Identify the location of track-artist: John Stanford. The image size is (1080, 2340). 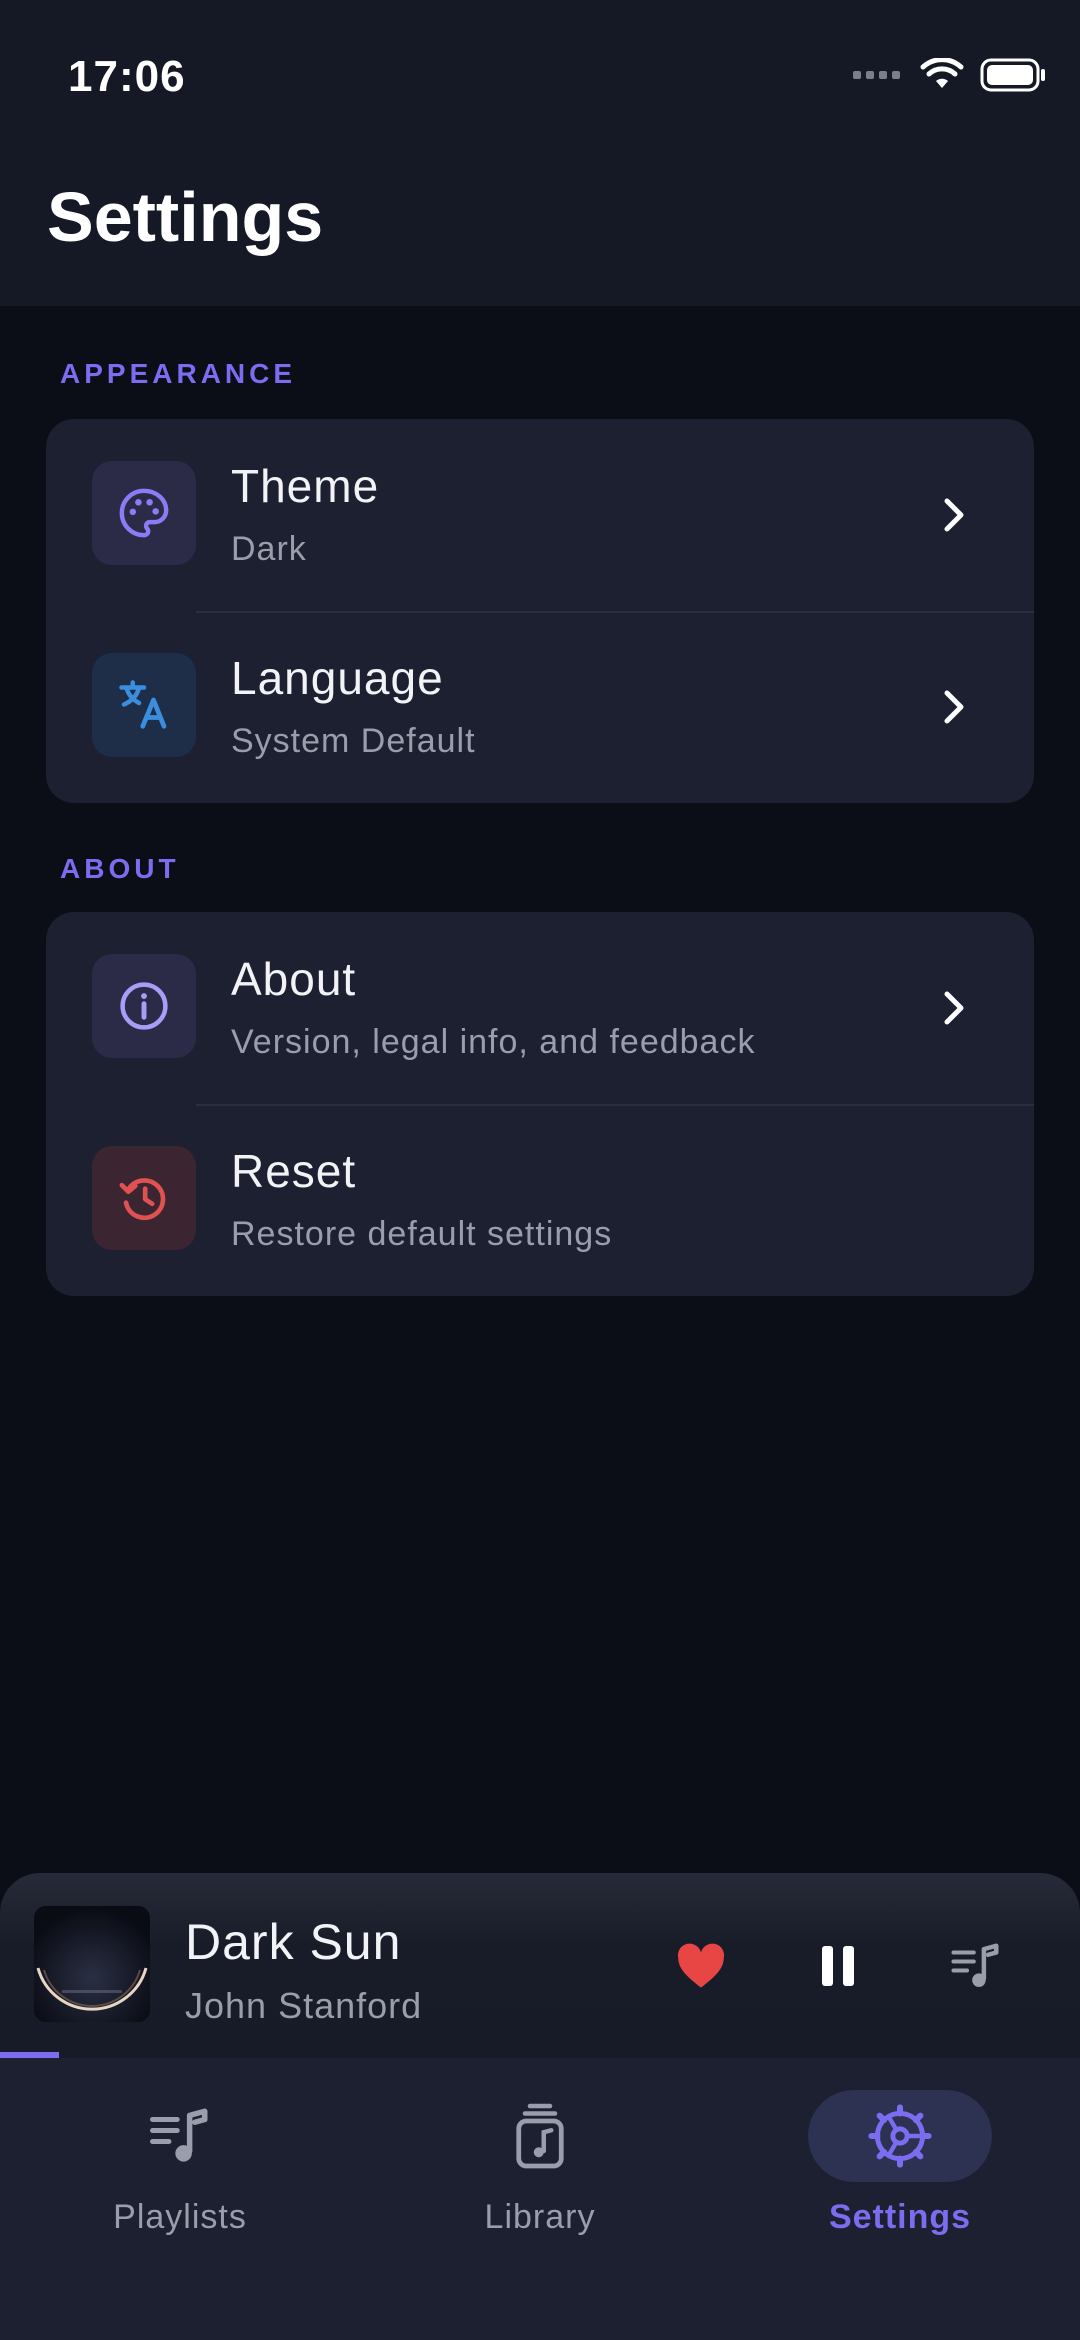
(304, 2005).